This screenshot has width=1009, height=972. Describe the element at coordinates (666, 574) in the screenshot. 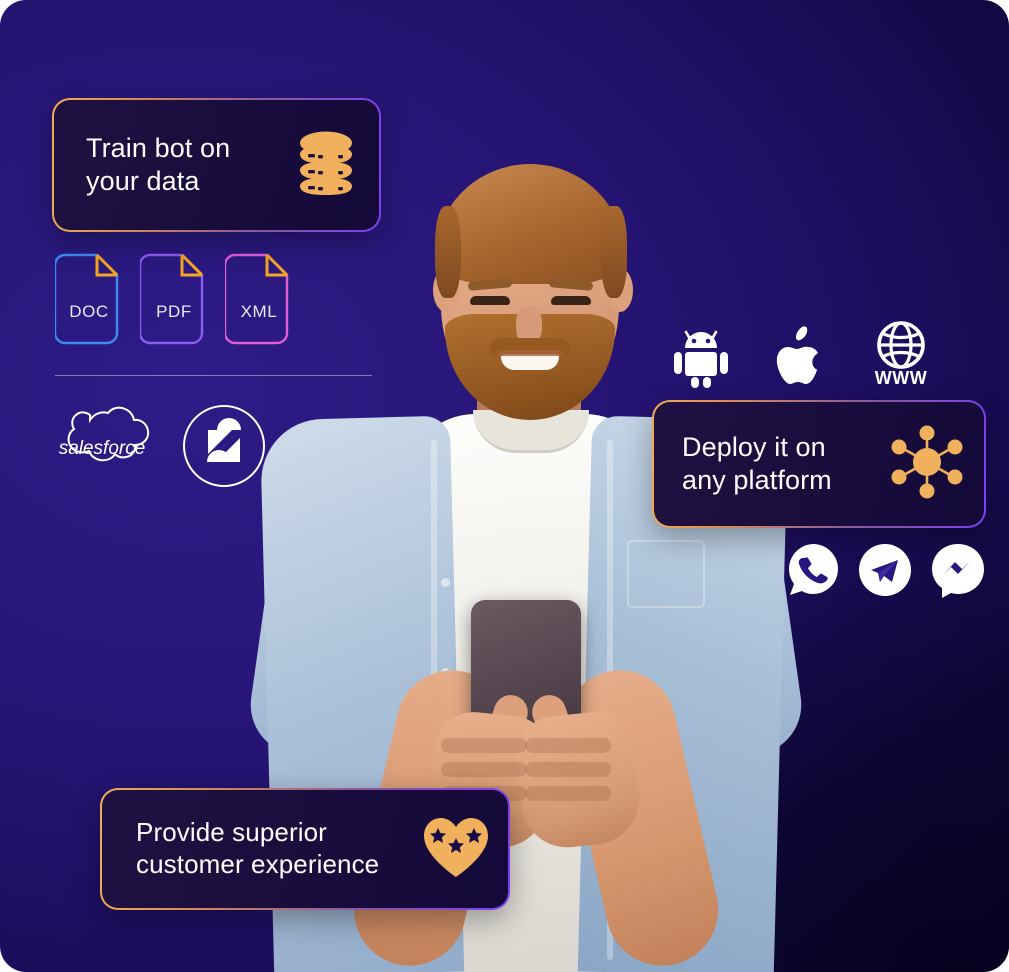

I see `denim-shirt-pocket` at that location.